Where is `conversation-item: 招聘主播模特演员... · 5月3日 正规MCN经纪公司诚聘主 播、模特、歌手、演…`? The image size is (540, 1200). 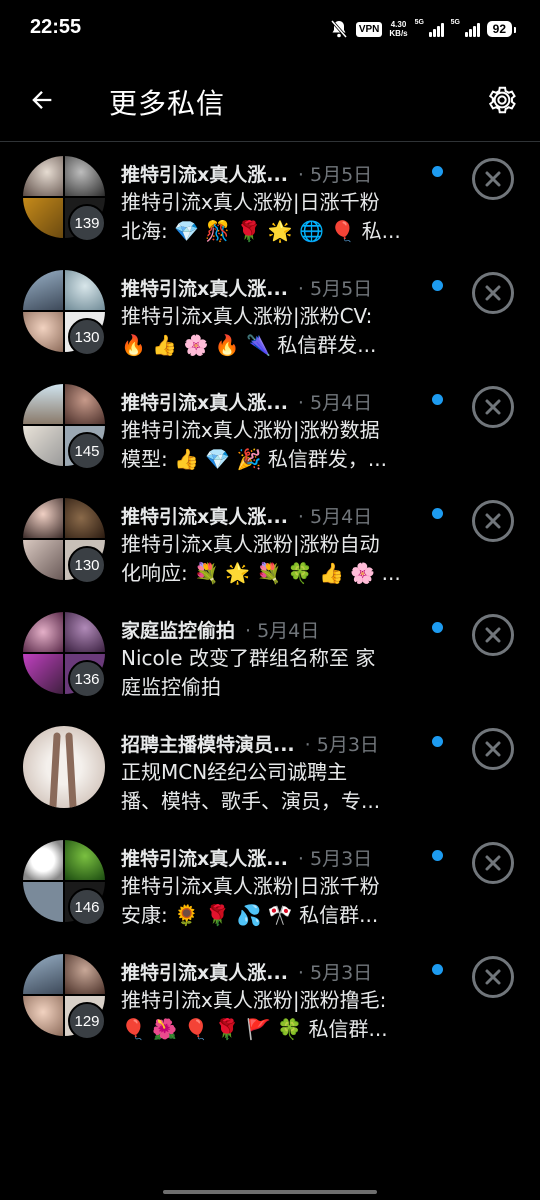
conversation-item: 招聘主播模特演员... · 5月3日 正规MCN经纪公司诚聘主 播、模特、歌手、演… is located at coordinates (270, 770).